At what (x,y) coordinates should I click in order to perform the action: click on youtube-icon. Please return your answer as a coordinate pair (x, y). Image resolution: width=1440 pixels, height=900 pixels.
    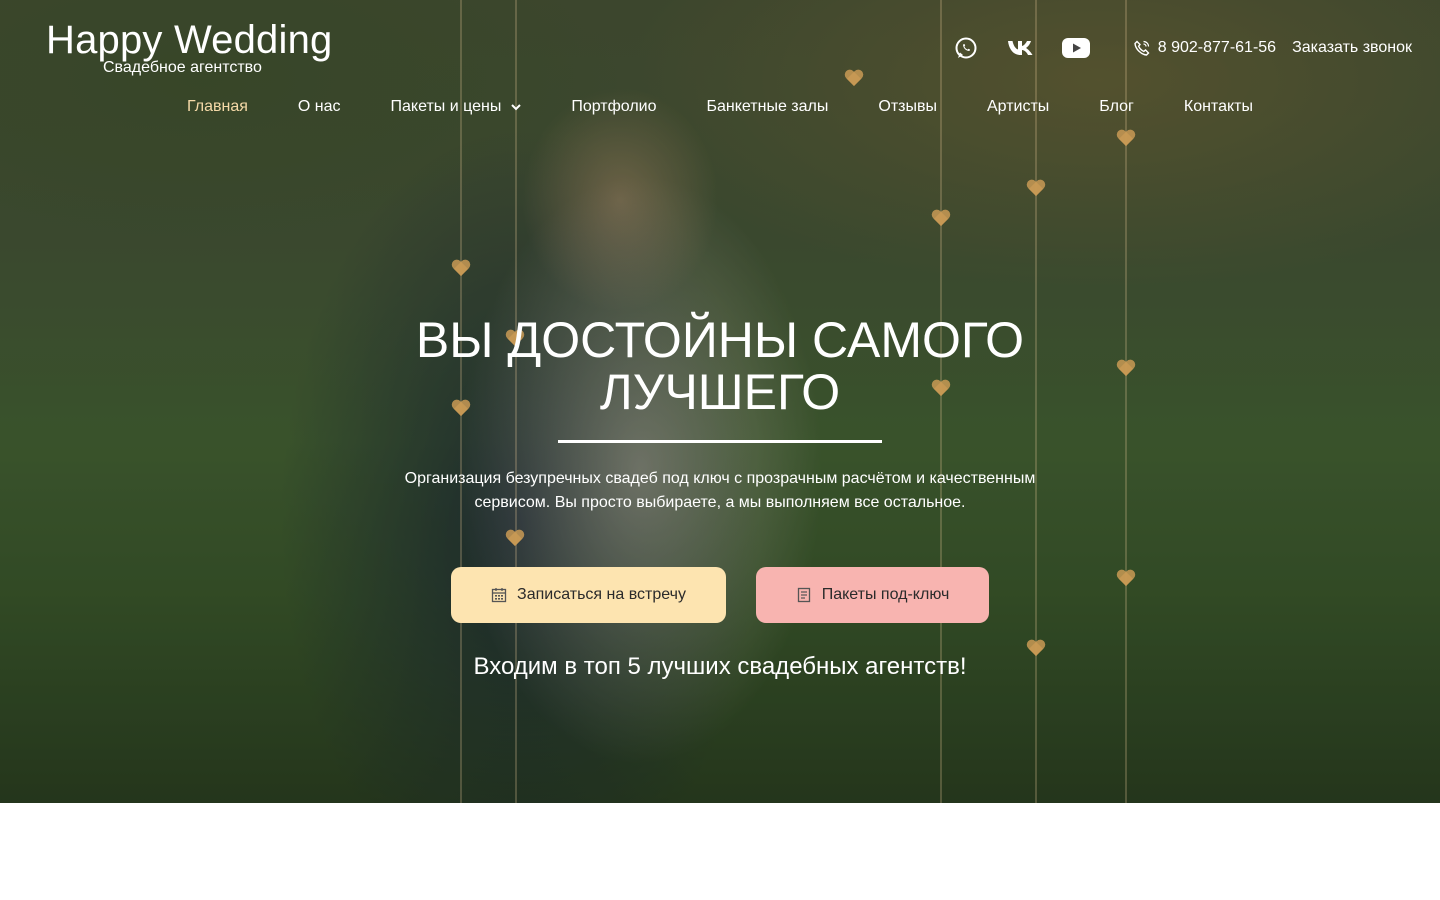
    Looking at the image, I should click on (1075, 48).